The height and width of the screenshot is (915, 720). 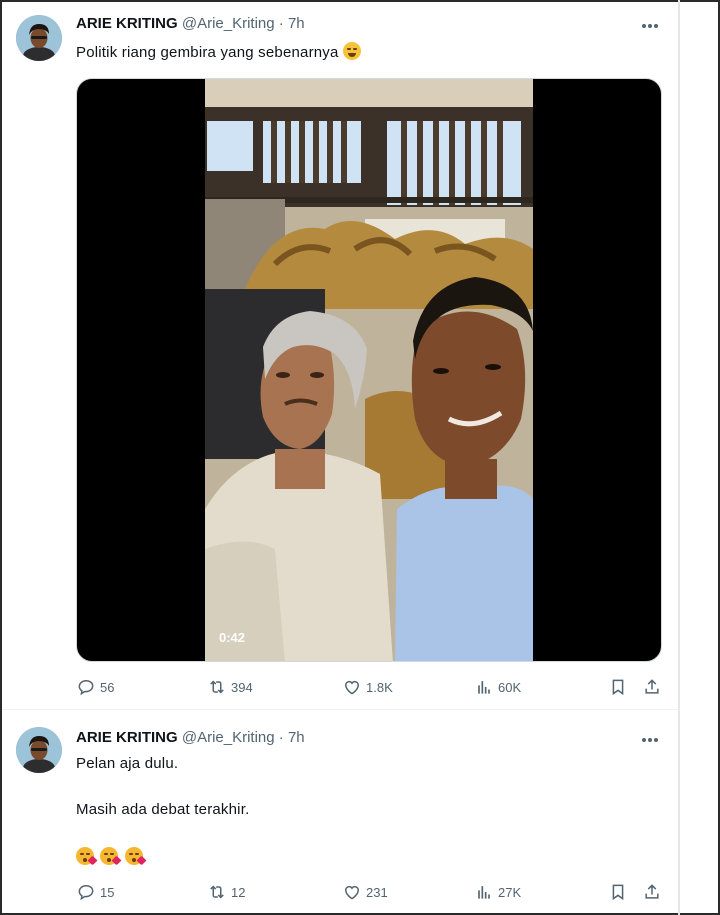 What do you see at coordinates (107, 892) in the screenshot?
I see `reply-count: 15` at bounding box center [107, 892].